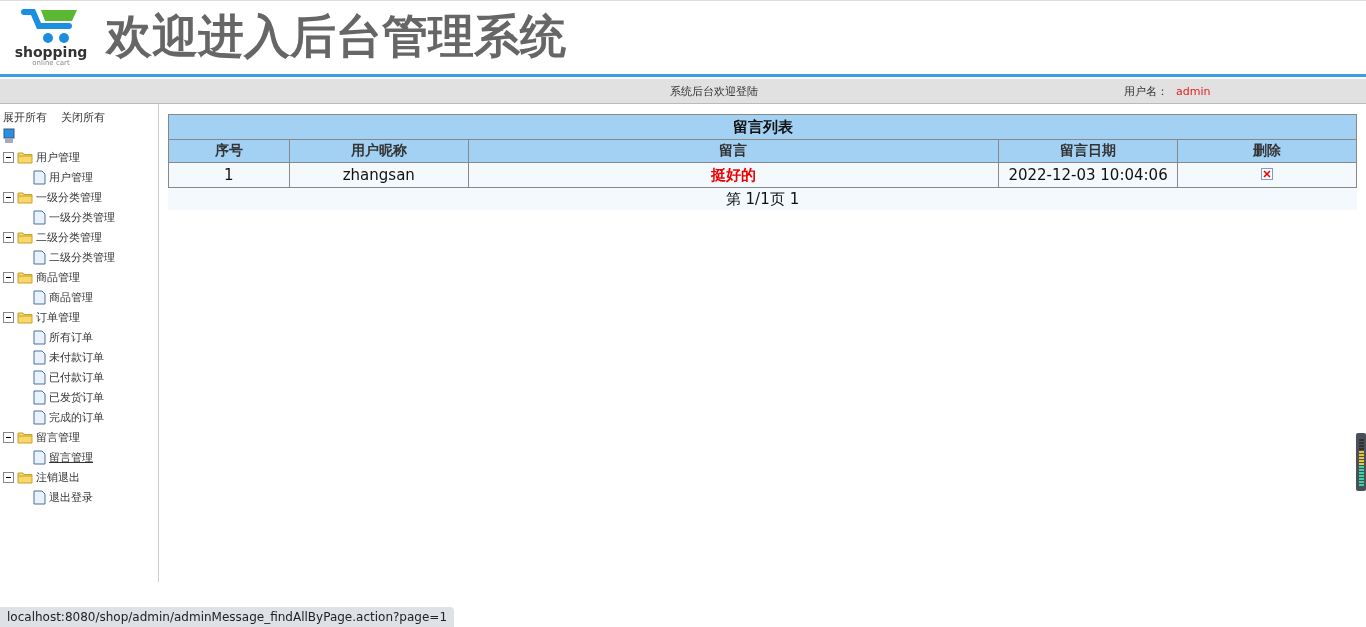  Describe the element at coordinates (83, 117) in the screenshot. I see `collapse-all-link: 关闭所有` at that location.